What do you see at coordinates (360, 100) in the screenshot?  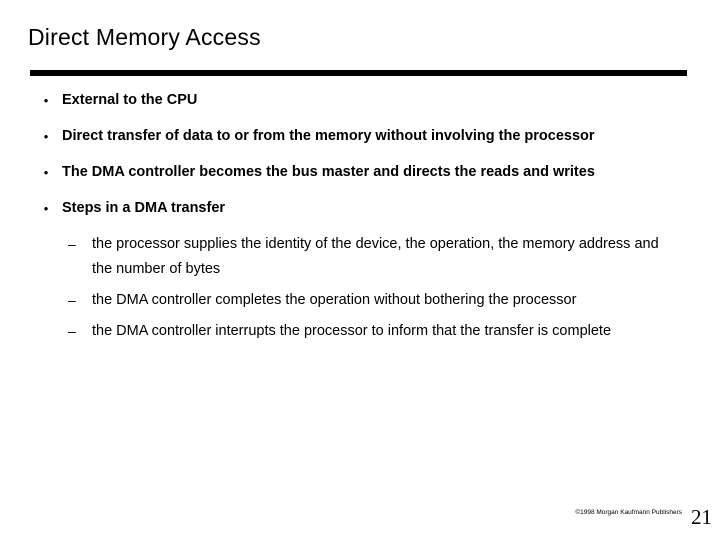 I see `list-item: • External to the CPU` at bounding box center [360, 100].